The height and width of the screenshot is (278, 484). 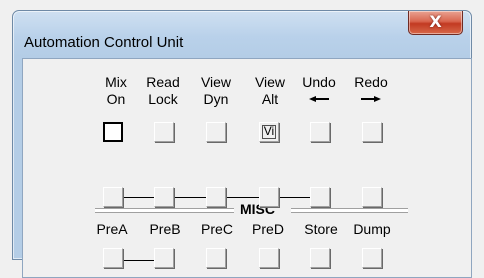 What do you see at coordinates (319, 99) in the screenshot?
I see `left-arrow-icon` at bounding box center [319, 99].